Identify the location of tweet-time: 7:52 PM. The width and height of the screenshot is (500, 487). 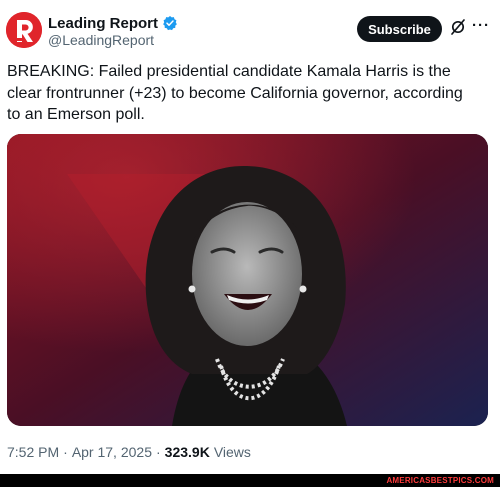
(33, 452).